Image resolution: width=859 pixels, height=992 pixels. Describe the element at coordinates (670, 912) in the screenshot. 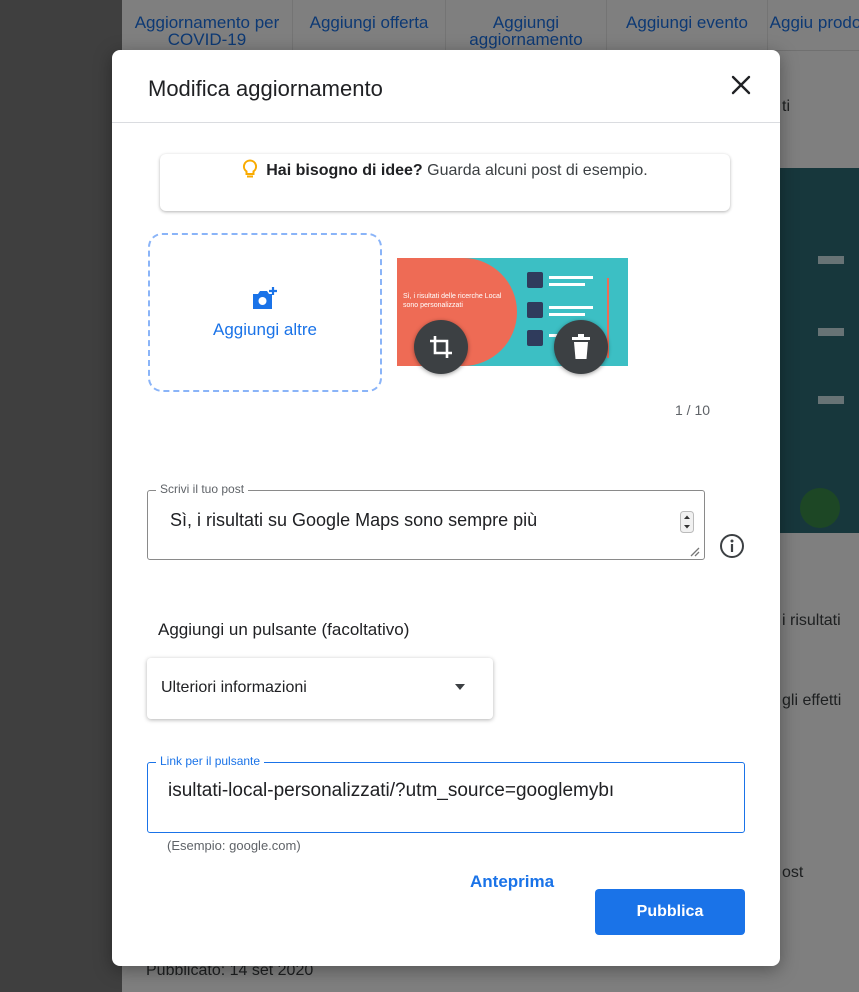

I see `publish-button: Pubblica` at that location.